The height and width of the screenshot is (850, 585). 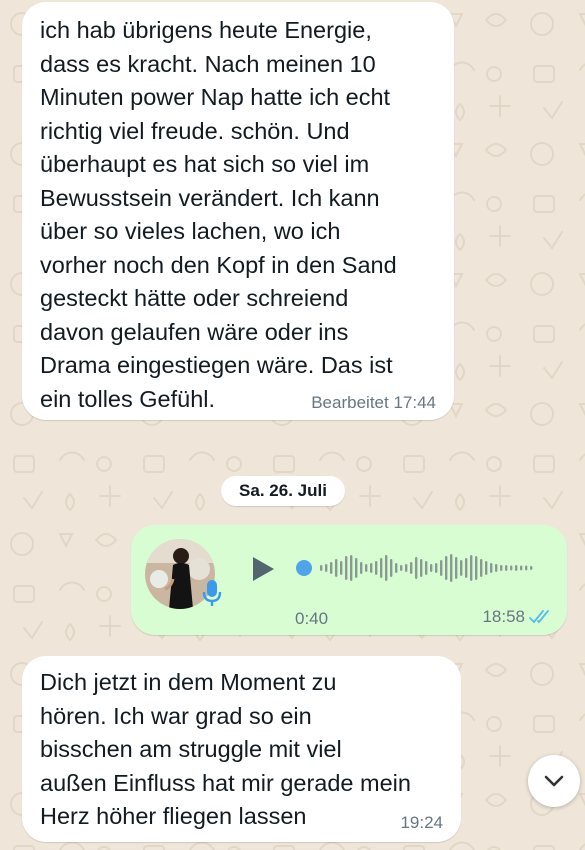 I want to click on voice-time: 18:58, so click(x=517, y=617).